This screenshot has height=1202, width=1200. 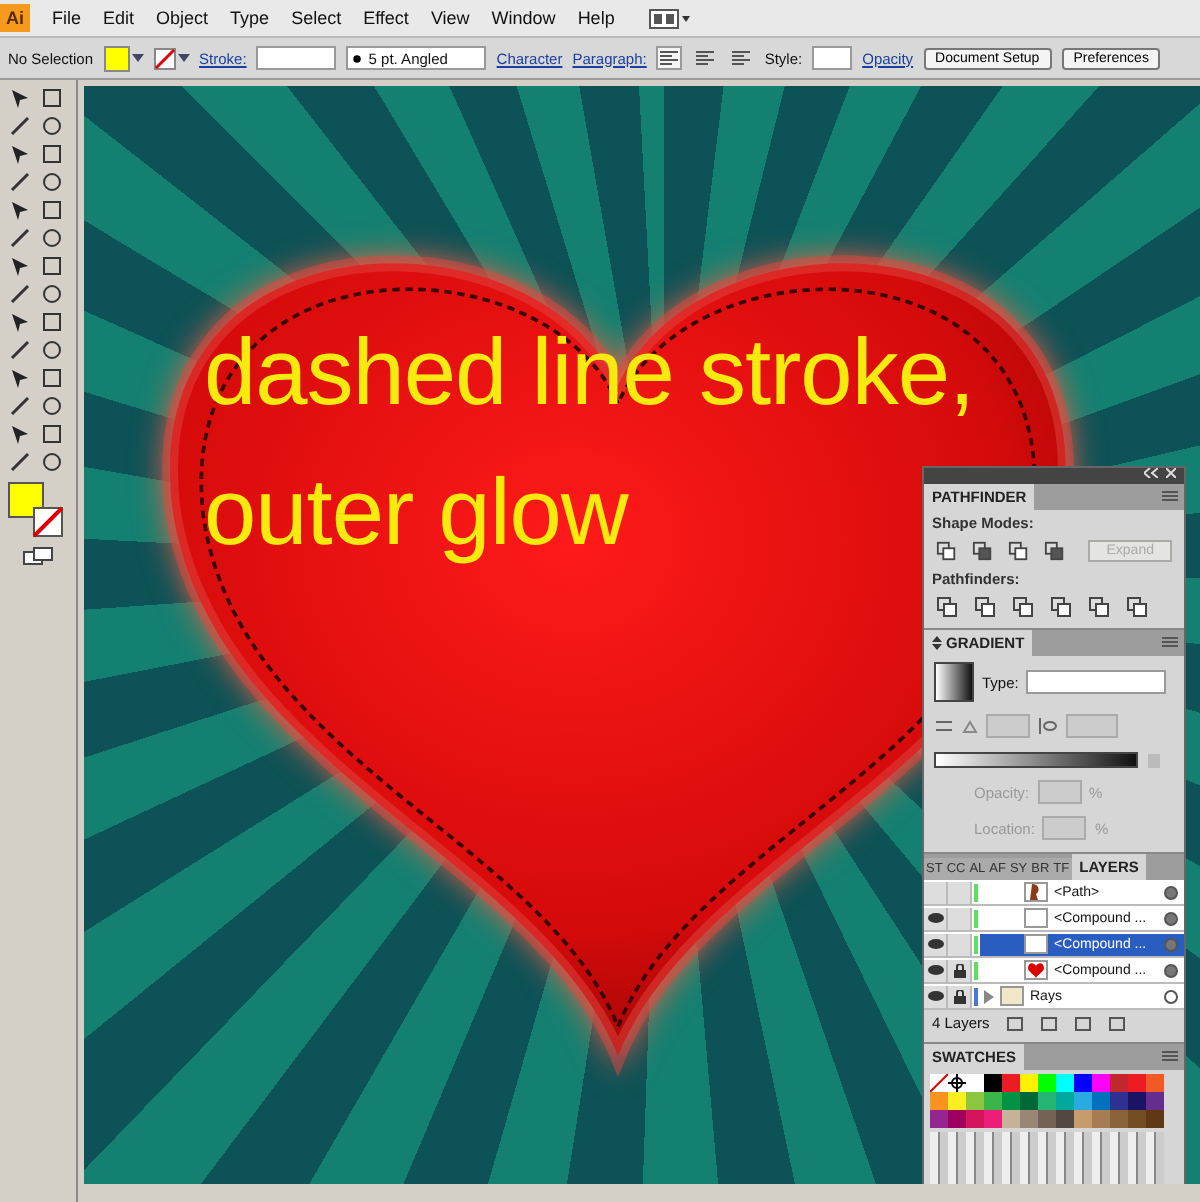 I want to click on reverse-gradient-icon, so click(x=944, y=726).